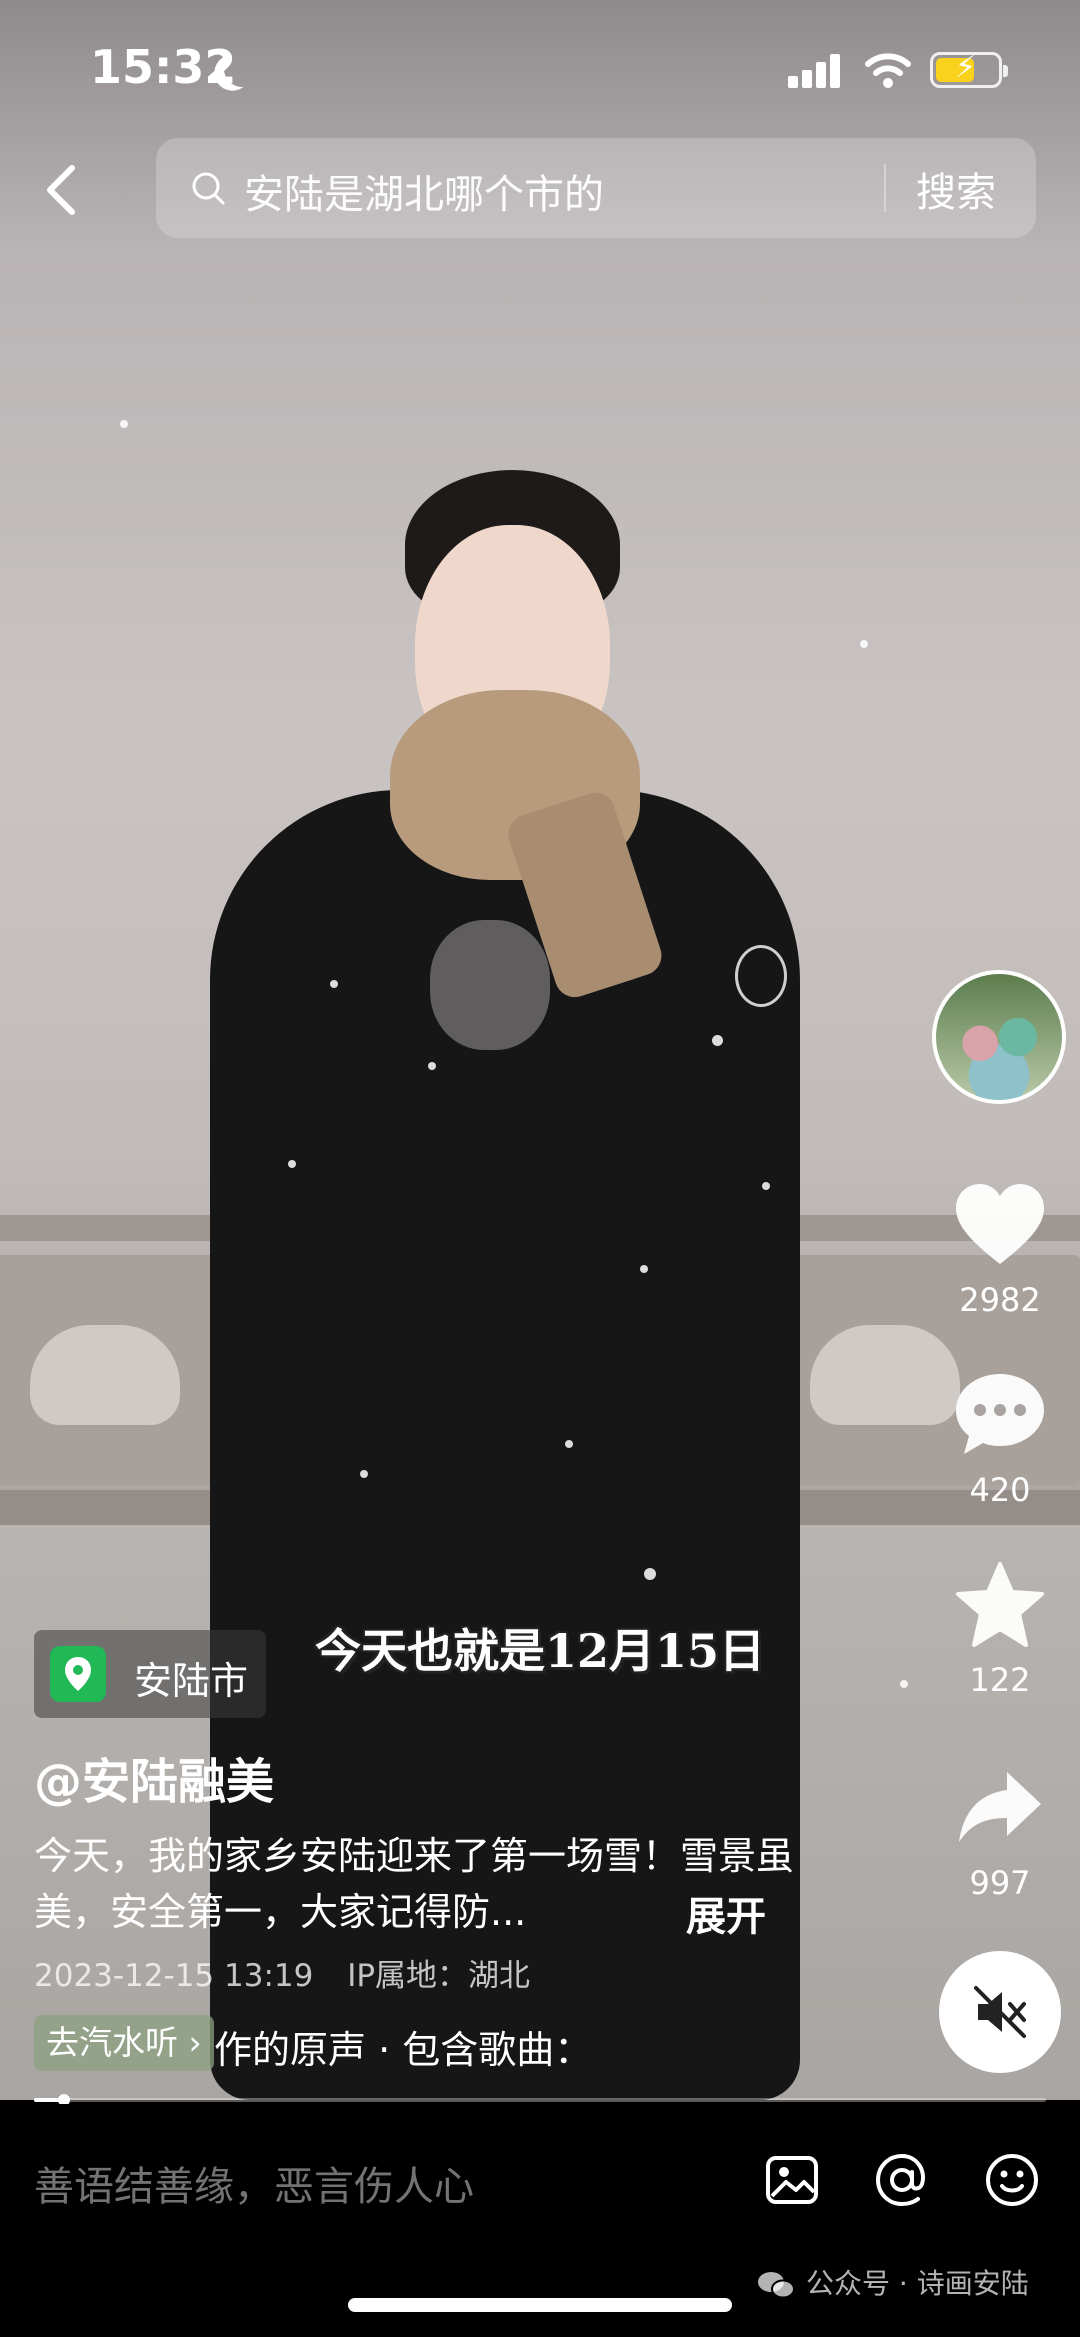 The height and width of the screenshot is (2337, 1080). What do you see at coordinates (1000, 1883) in the screenshot?
I see `share-count: 997` at bounding box center [1000, 1883].